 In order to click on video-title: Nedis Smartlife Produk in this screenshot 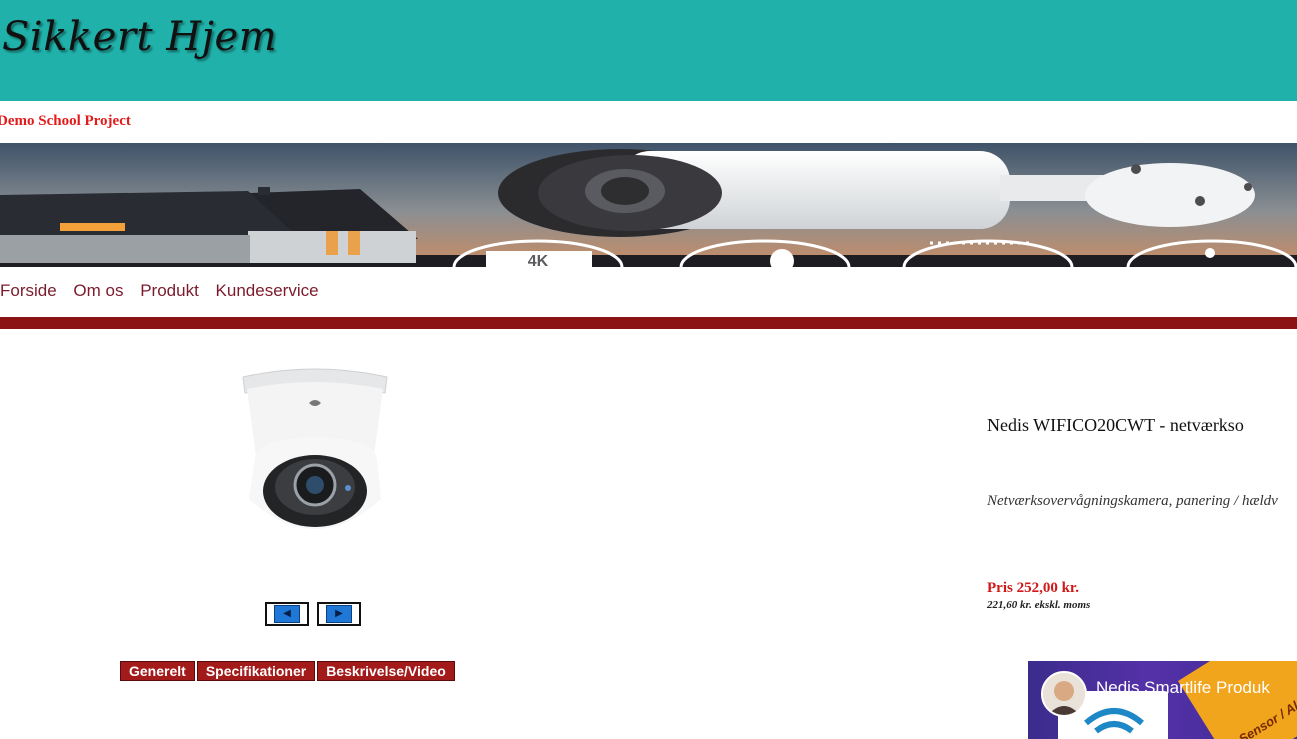, I will do `click(1183, 687)`.